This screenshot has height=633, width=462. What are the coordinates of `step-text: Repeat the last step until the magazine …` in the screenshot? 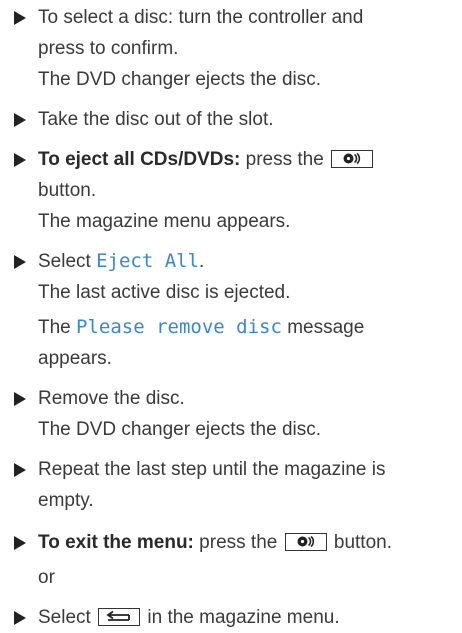 It's located at (212, 469).